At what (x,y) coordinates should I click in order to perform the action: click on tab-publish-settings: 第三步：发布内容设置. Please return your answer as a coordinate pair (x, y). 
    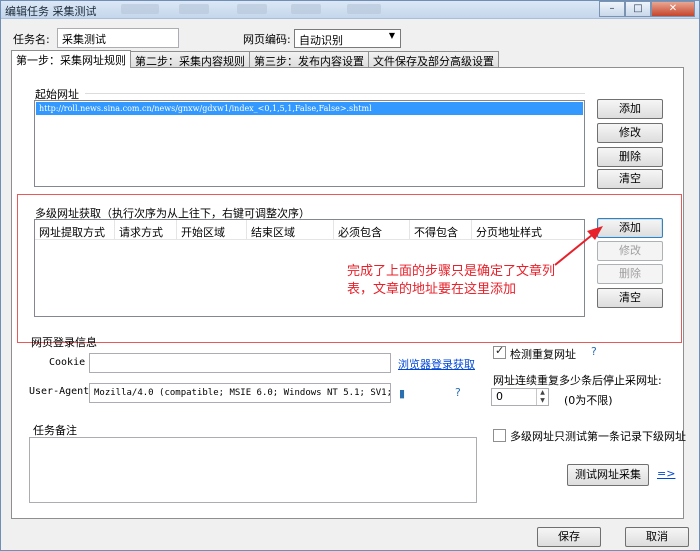
    Looking at the image, I should click on (309, 59).